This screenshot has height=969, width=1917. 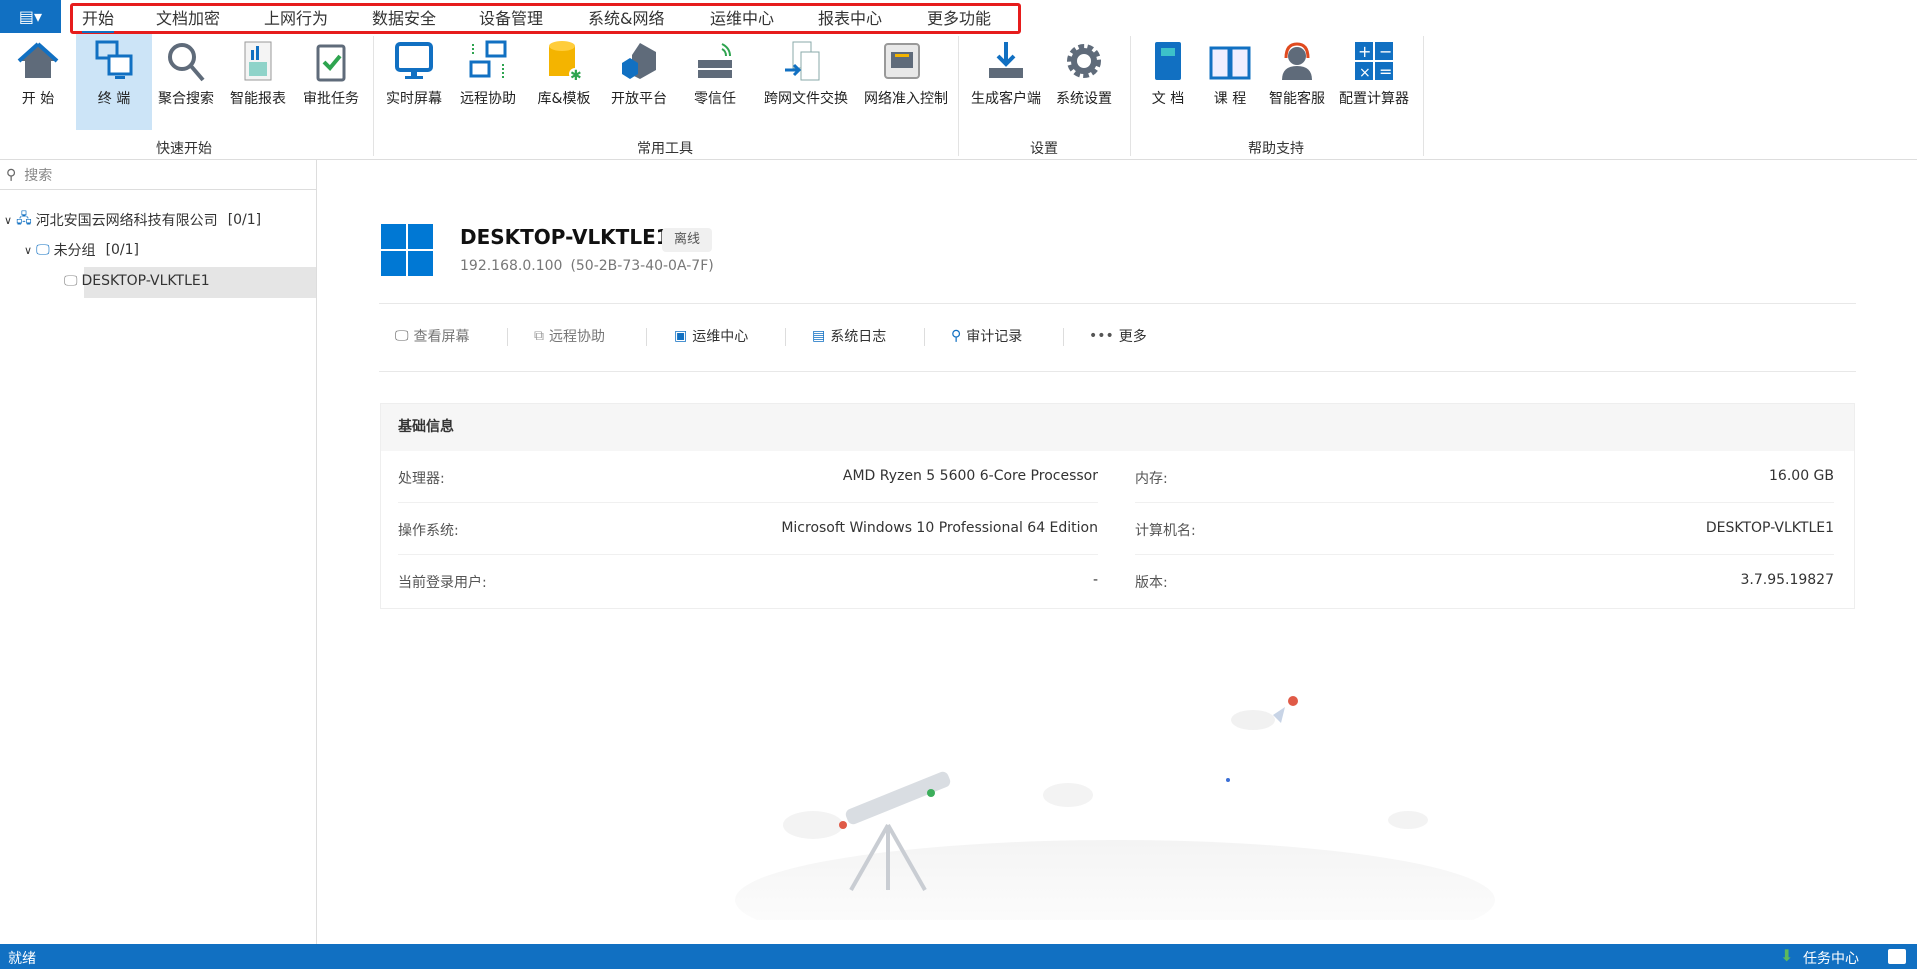 I want to click on ribbon-button-smart-support: 智能客服, so click(x=1297, y=82).